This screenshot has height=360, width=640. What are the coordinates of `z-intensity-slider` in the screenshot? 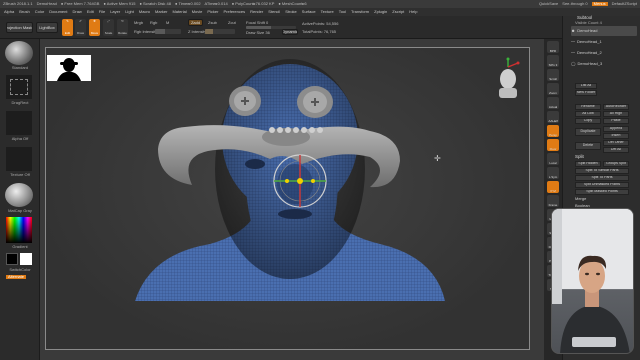 It's located at (220, 31).